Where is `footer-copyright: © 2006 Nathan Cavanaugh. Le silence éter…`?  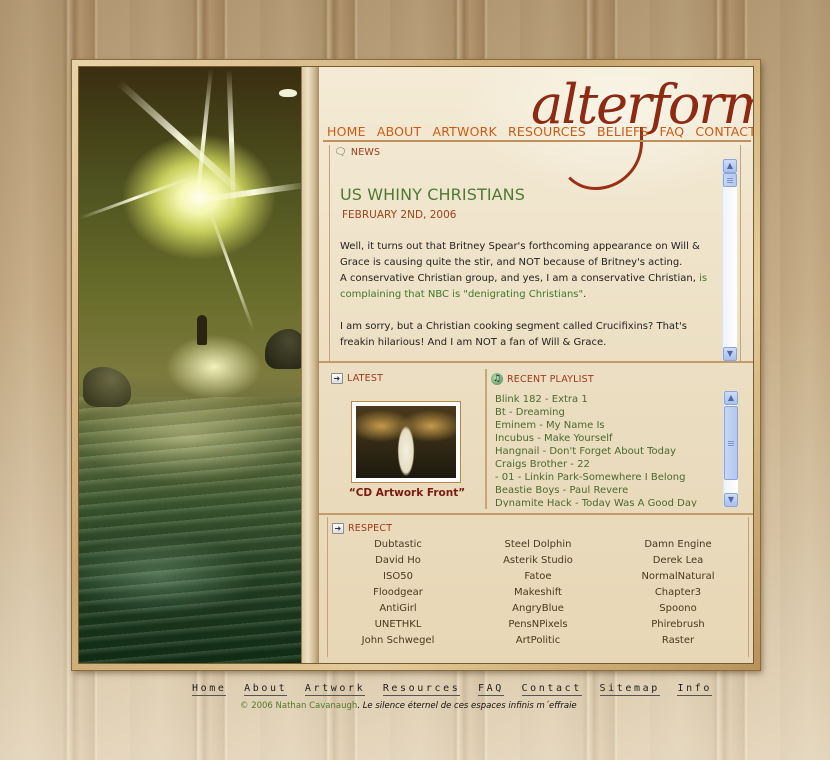
footer-copyright: © 2006 Nathan Cavanaugh. Le silence éter… is located at coordinates (408, 706).